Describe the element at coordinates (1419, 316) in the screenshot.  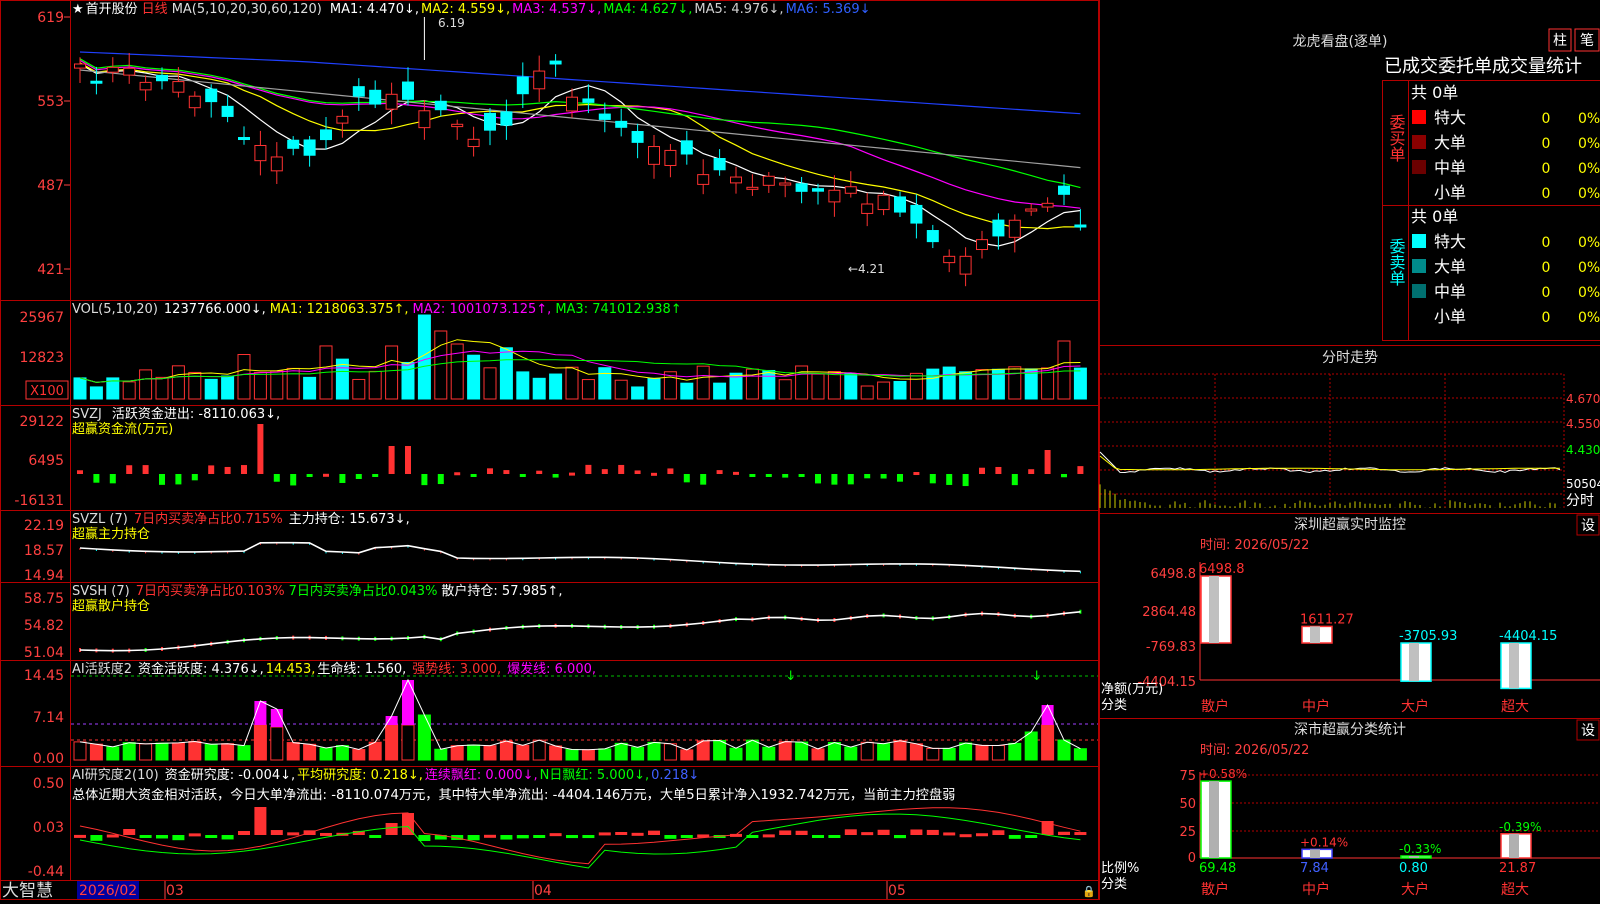
I see `sell-color-swatch` at that location.